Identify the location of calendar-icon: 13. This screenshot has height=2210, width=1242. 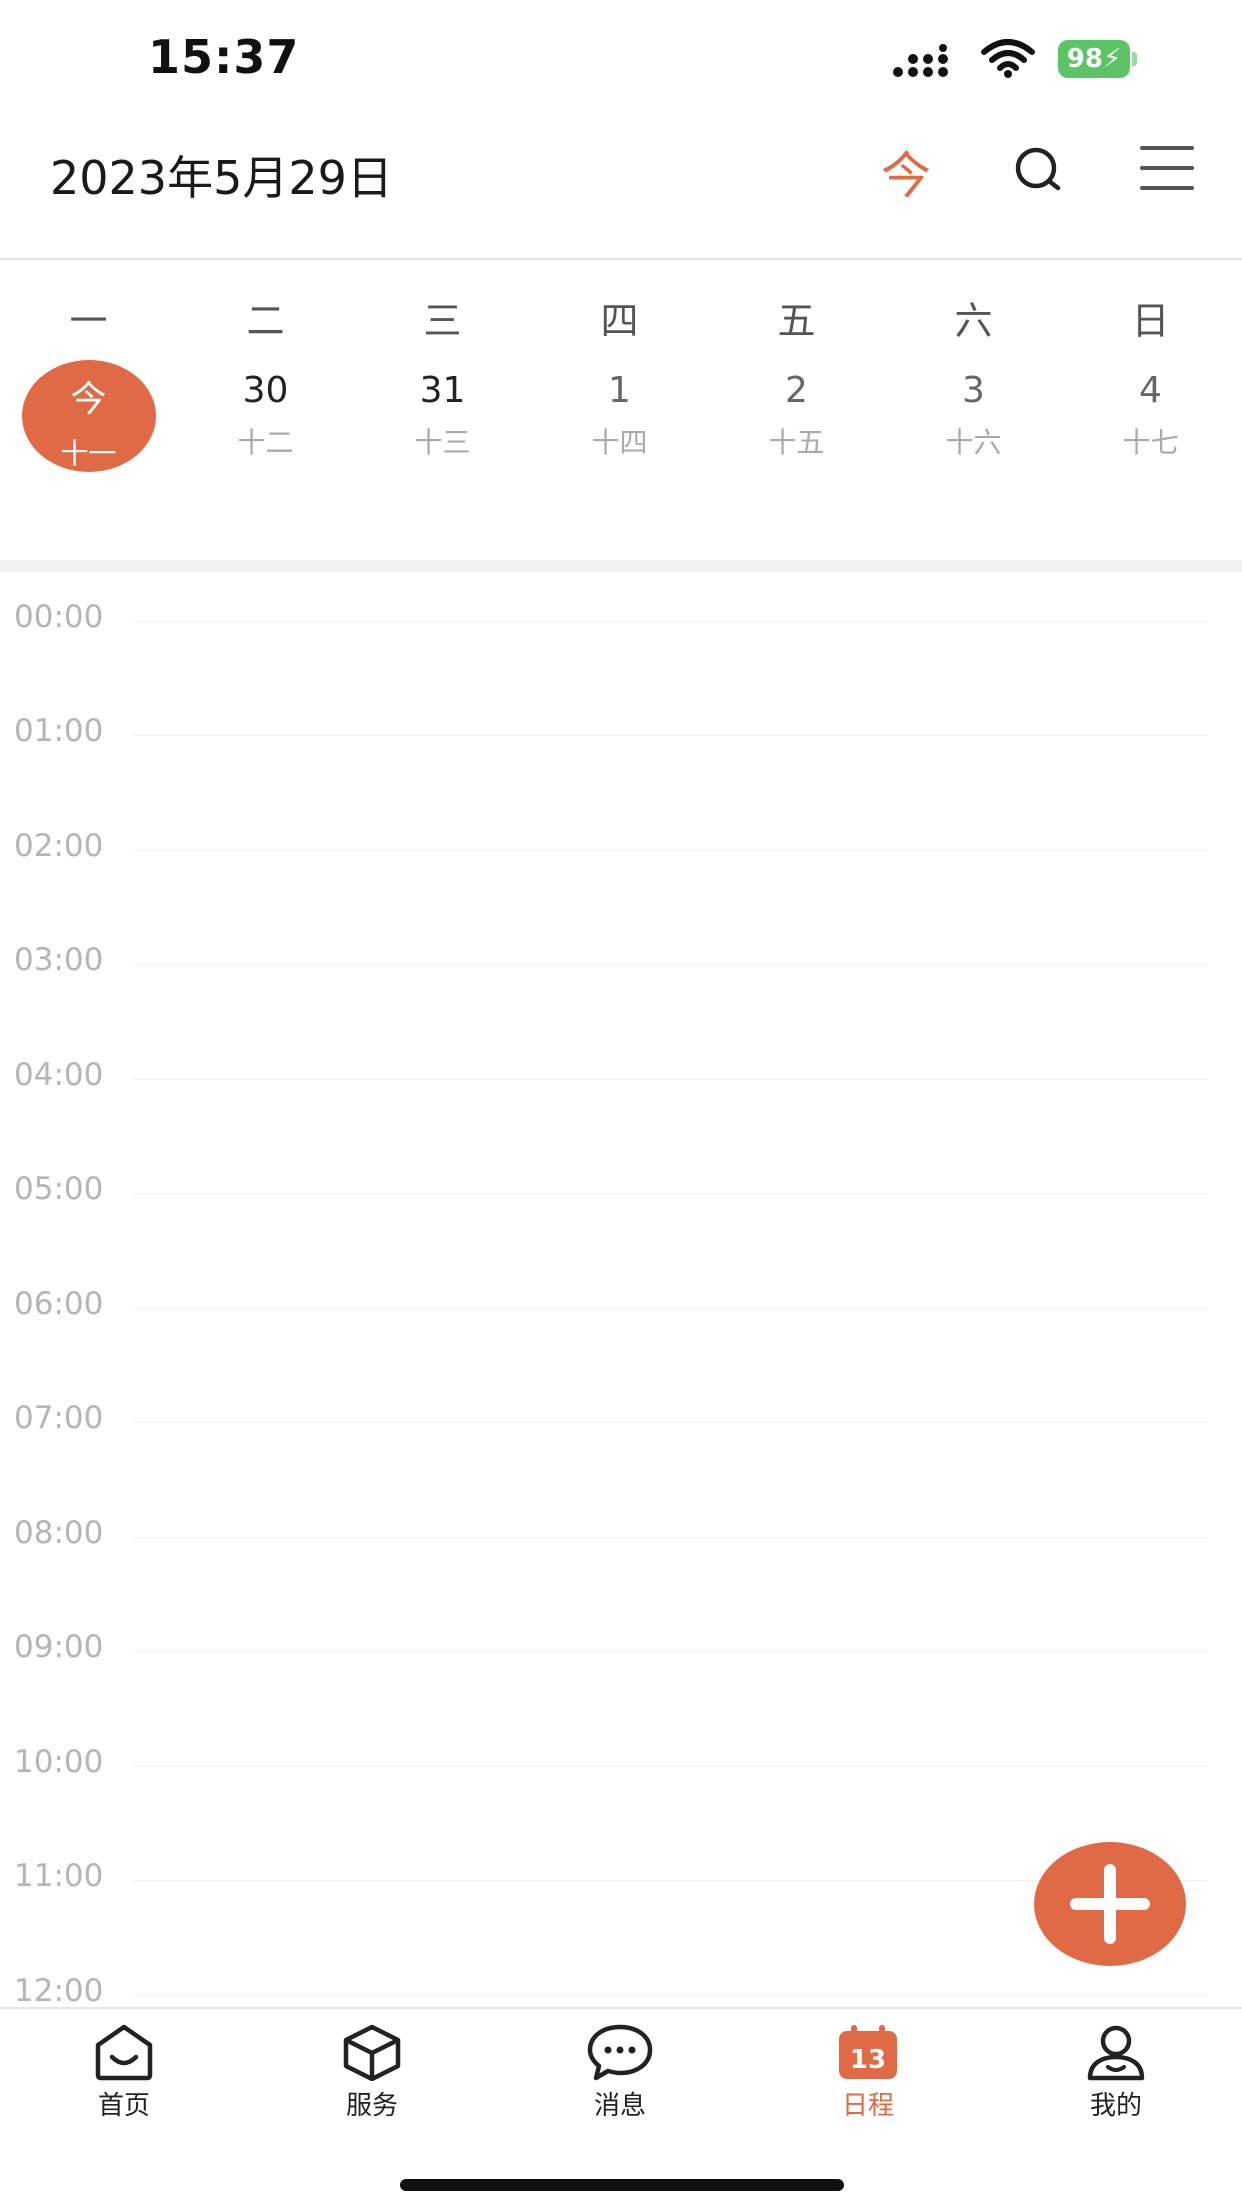
(868, 2052).